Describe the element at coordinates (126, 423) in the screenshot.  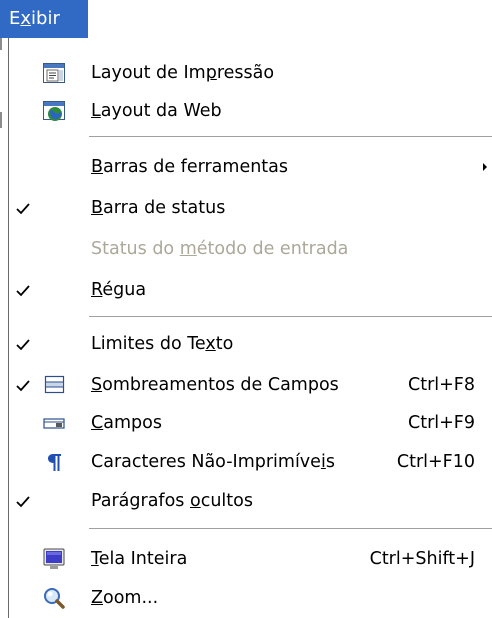
I see `menu-item-label: Campos` at that location.